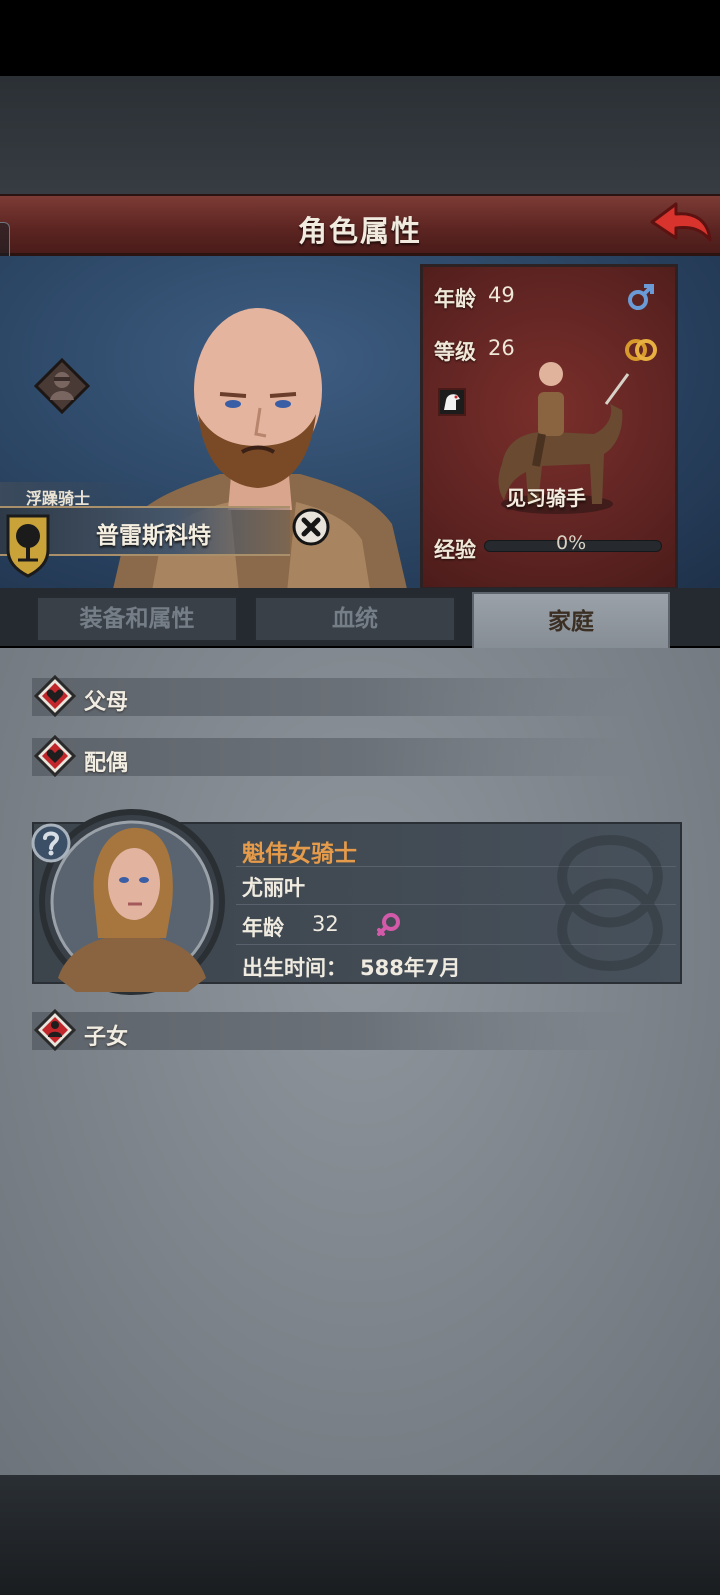 Image resolution: width=720 pixels, height=1595 pixels. What do you see at coordinates (360, 38) in the screenshot?
I see `status-bar-area` at bounding box center [360, 38].